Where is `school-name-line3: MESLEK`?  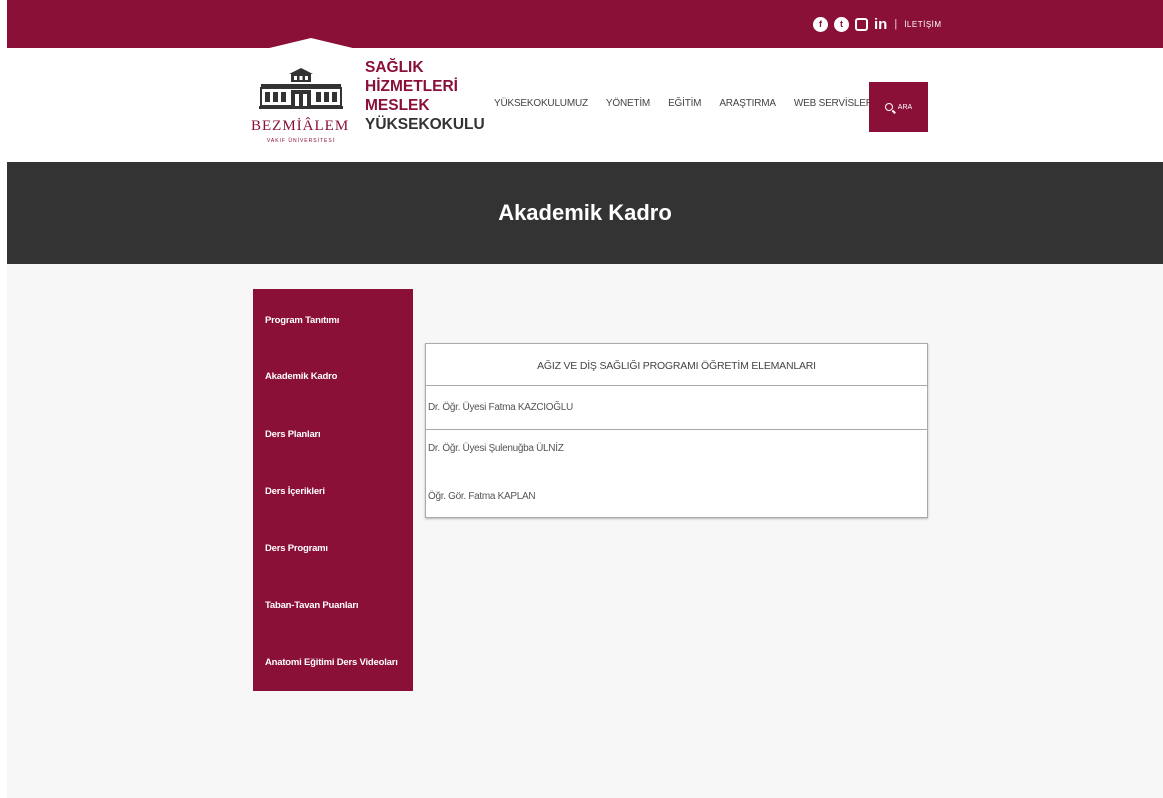
school-name-line3: MESLEK is located at coordinates (397, 105).